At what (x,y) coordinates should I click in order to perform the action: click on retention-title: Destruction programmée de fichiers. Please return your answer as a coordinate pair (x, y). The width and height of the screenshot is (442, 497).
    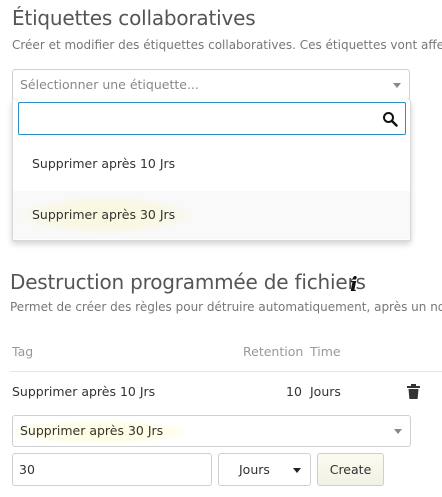
    Looking at the image, I should click on (188, 282).